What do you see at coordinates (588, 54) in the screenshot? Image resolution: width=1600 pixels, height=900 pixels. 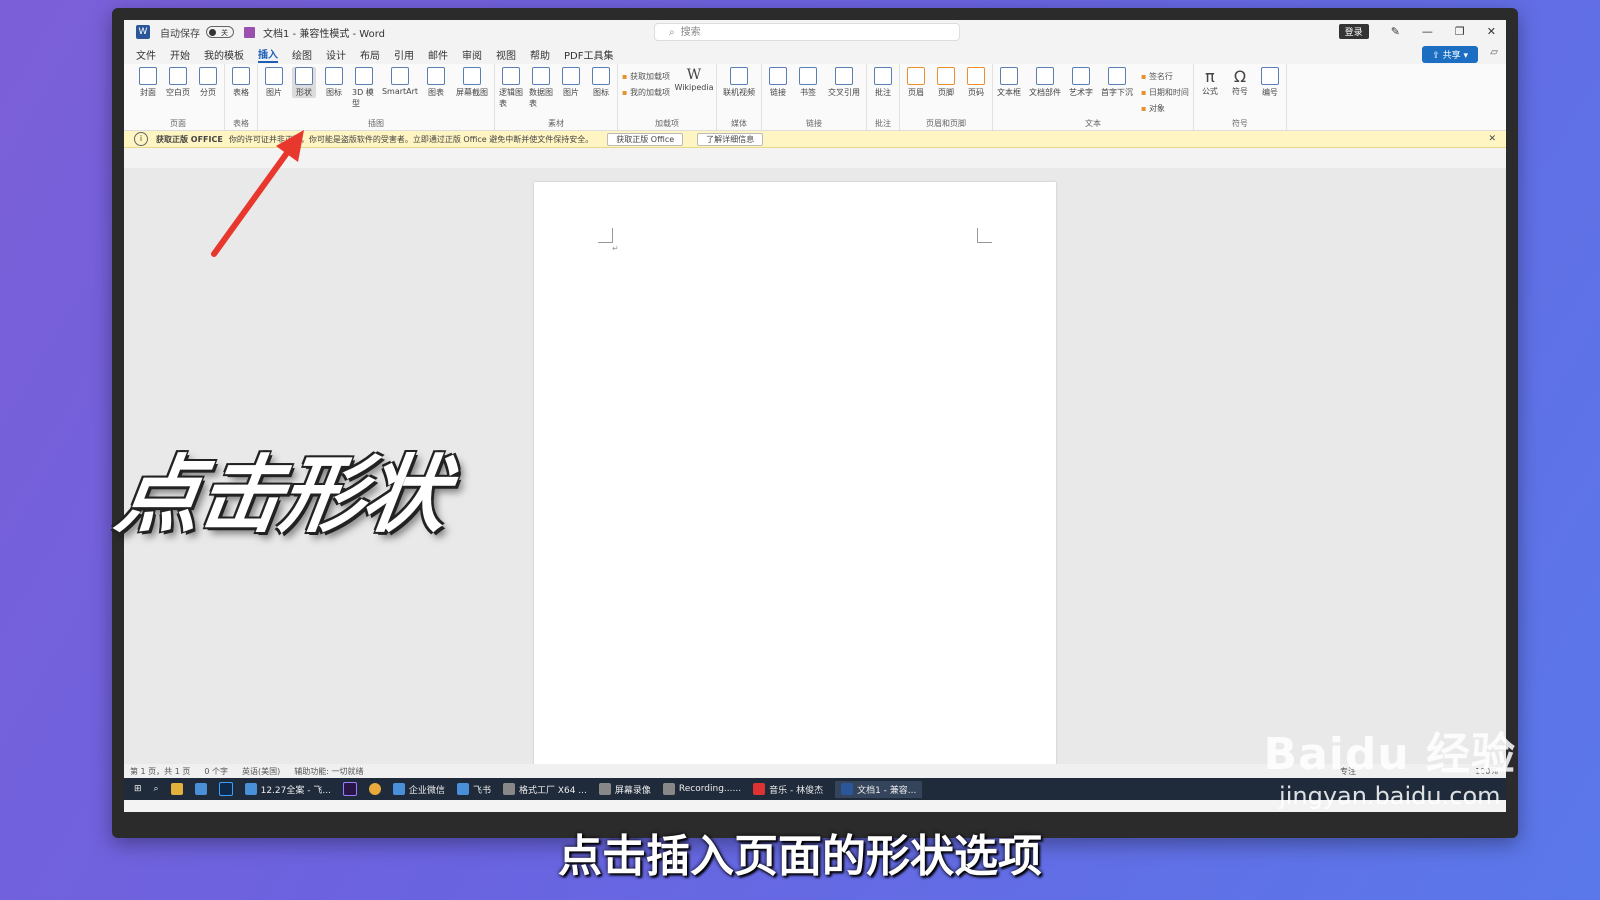 I see `tab-pdf-tools: PDF工具集` at bounding box center [588, 54].